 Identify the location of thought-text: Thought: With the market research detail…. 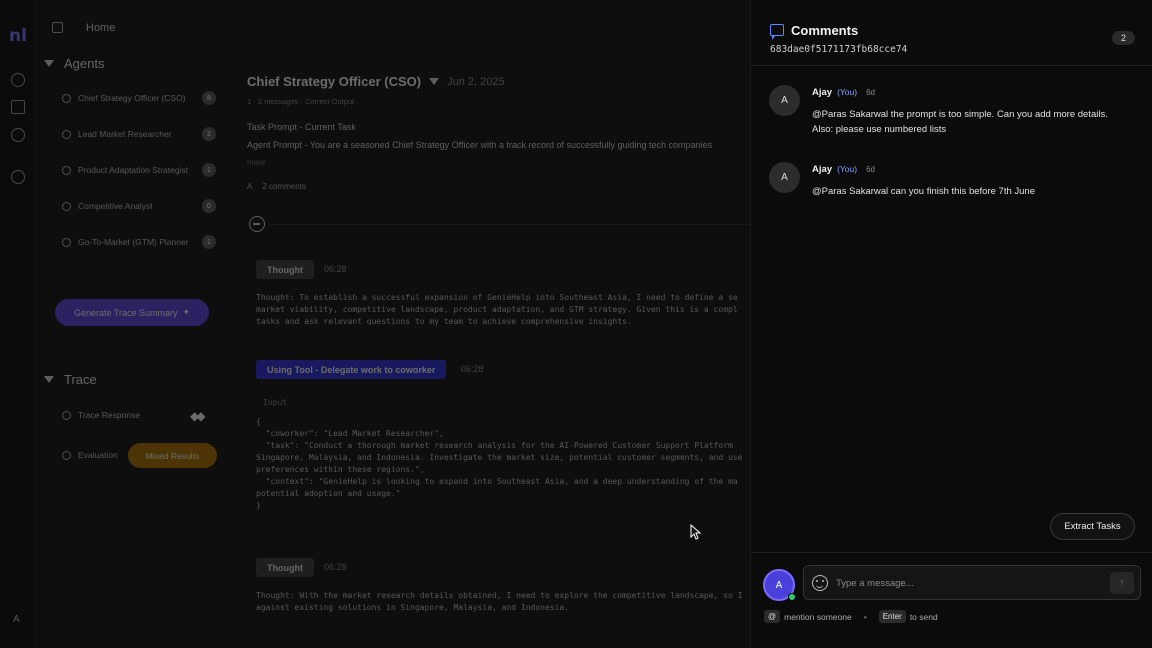
(499, 601).